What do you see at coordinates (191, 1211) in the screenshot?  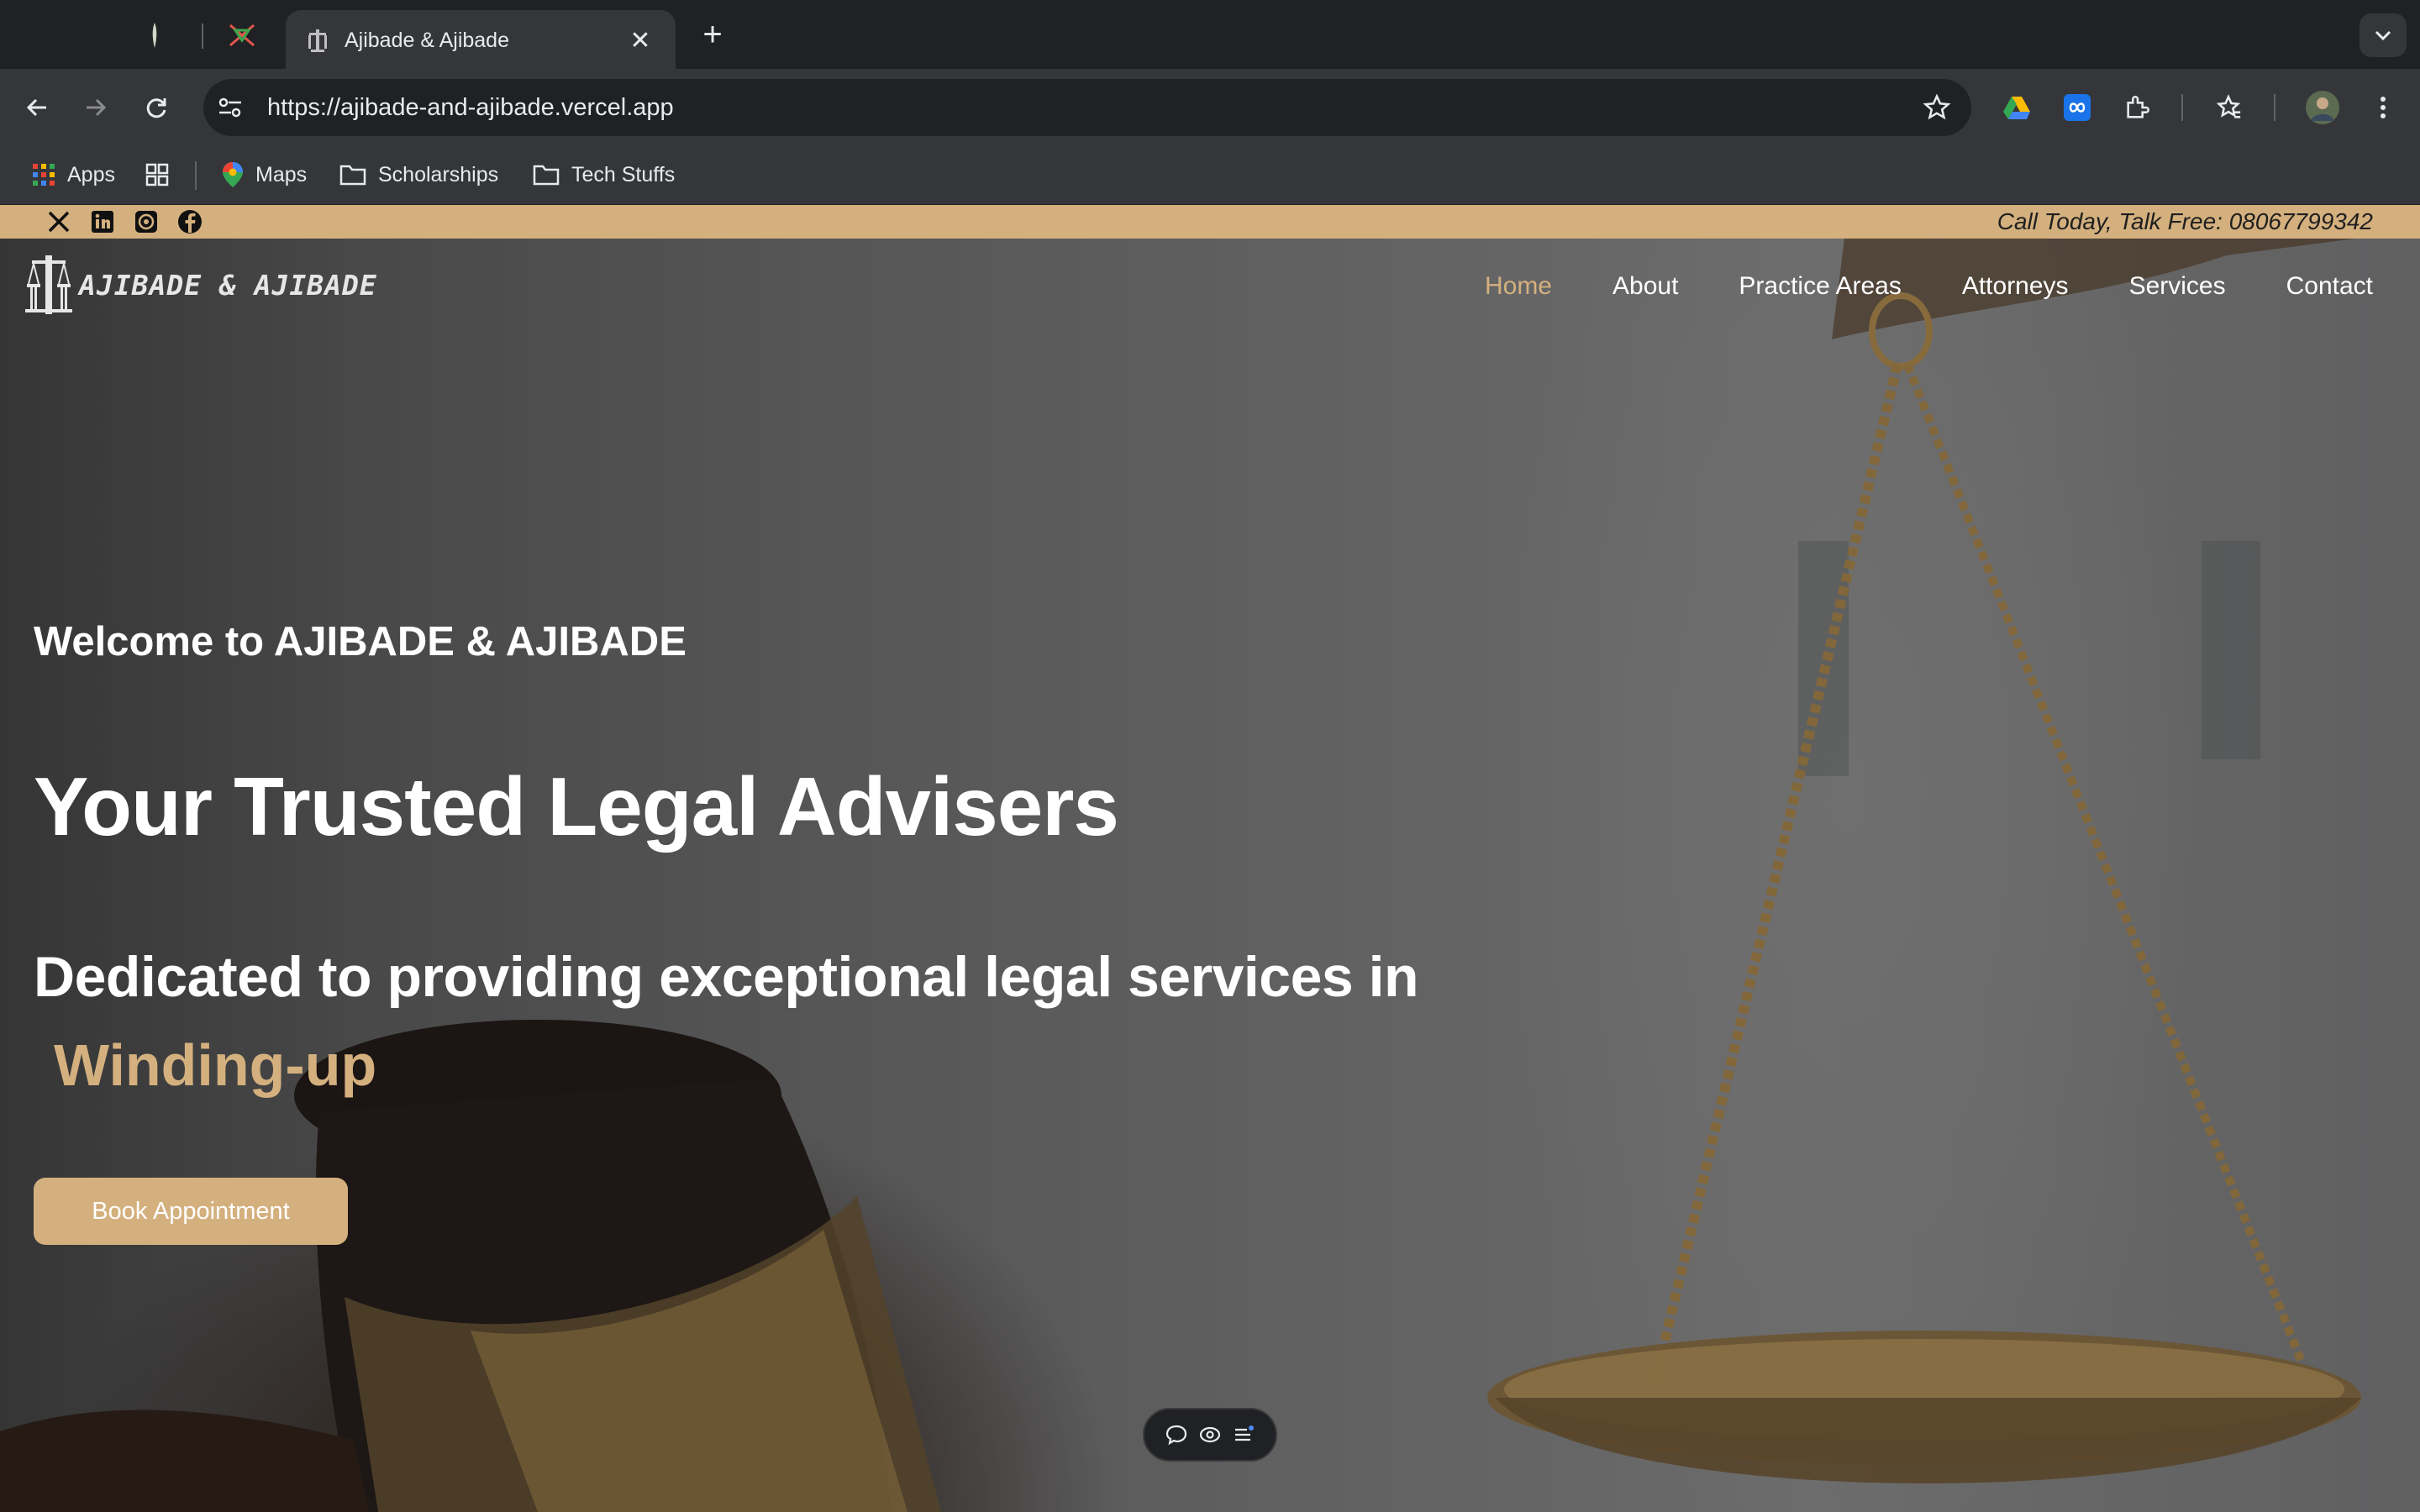 I see `book-appointment-button: Book Appointment` at bounding box center [191, 1211].